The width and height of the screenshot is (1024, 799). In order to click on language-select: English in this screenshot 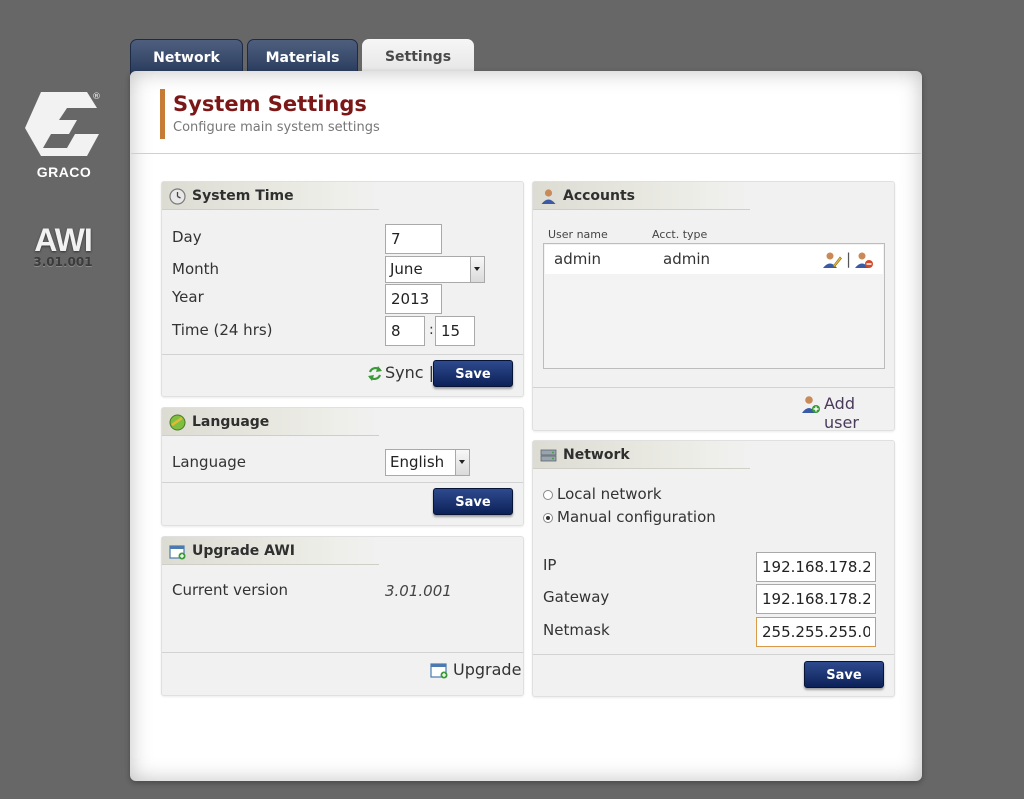, I will do `click(427, 462)`.